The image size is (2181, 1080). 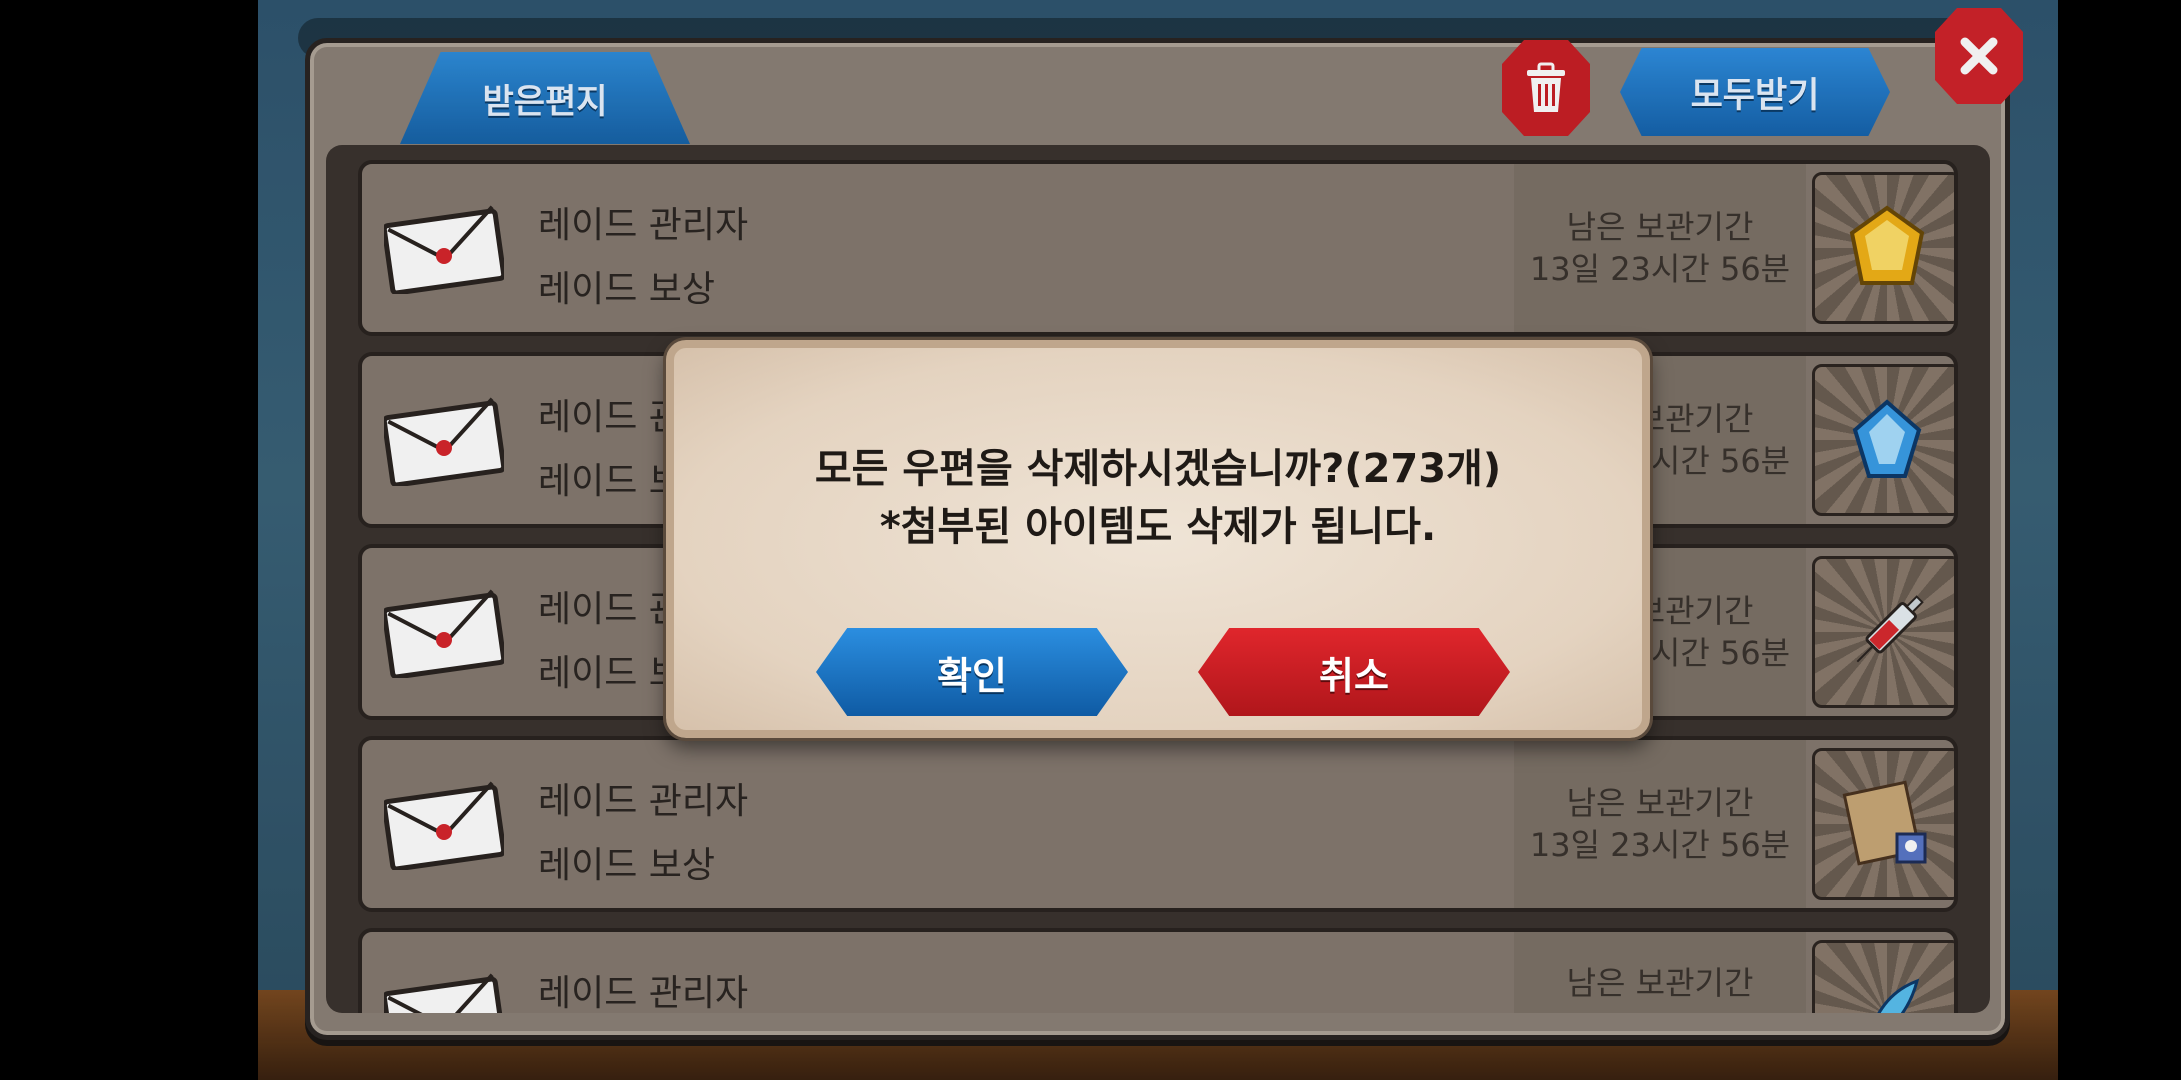 What do you see at coordinates (1158, 527) in the screenshot?
I see `dialog-line-2: *첨부된 아이템도 삭제가 됩니다.` at bounding box center [1158, 527].